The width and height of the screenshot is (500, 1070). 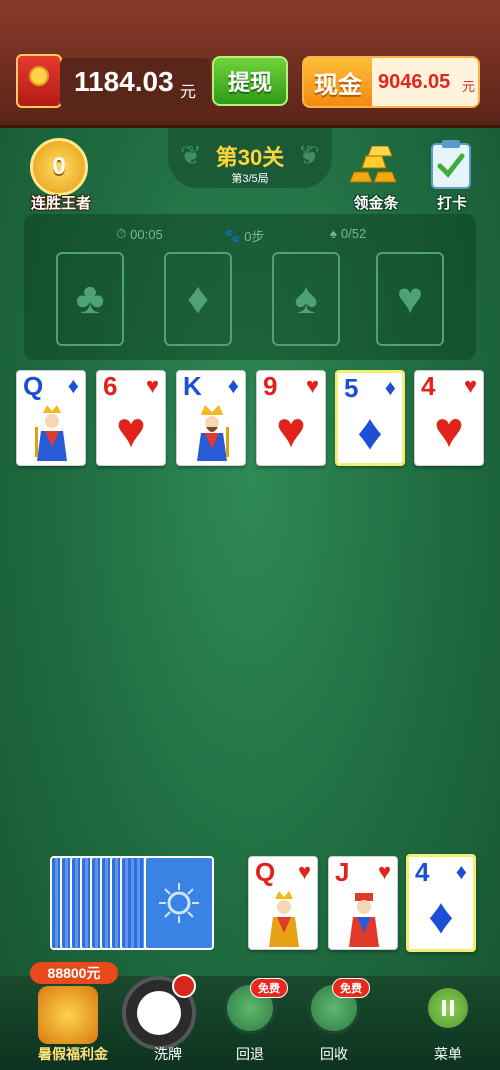 What do you see at coordinates (254, 236) in the screenshot?
I see `steps-value: 0步` at bounding box center [254, 236].